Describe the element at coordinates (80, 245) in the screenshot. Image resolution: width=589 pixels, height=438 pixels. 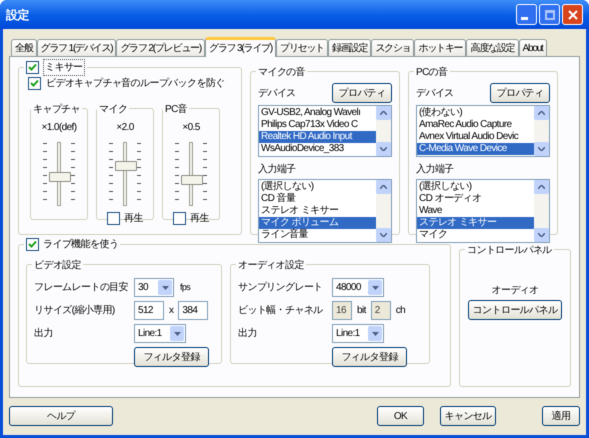
I see `checkbox-label: ライブ機能を使う` at that location.